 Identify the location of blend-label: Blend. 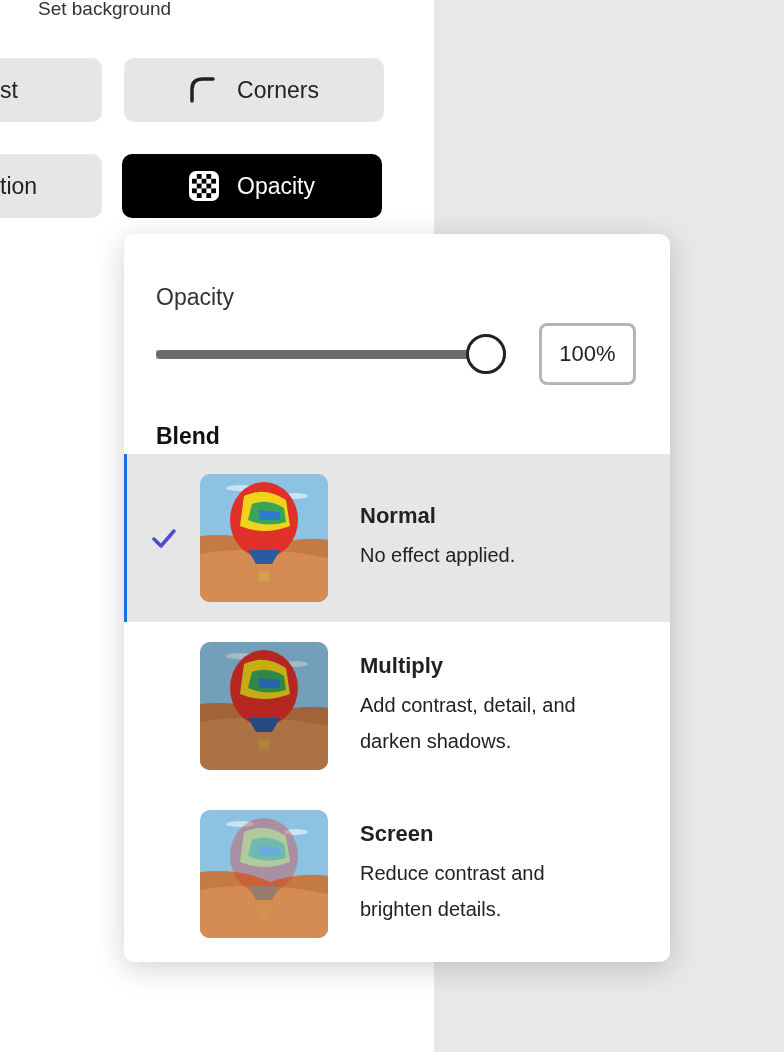
(188, 436).